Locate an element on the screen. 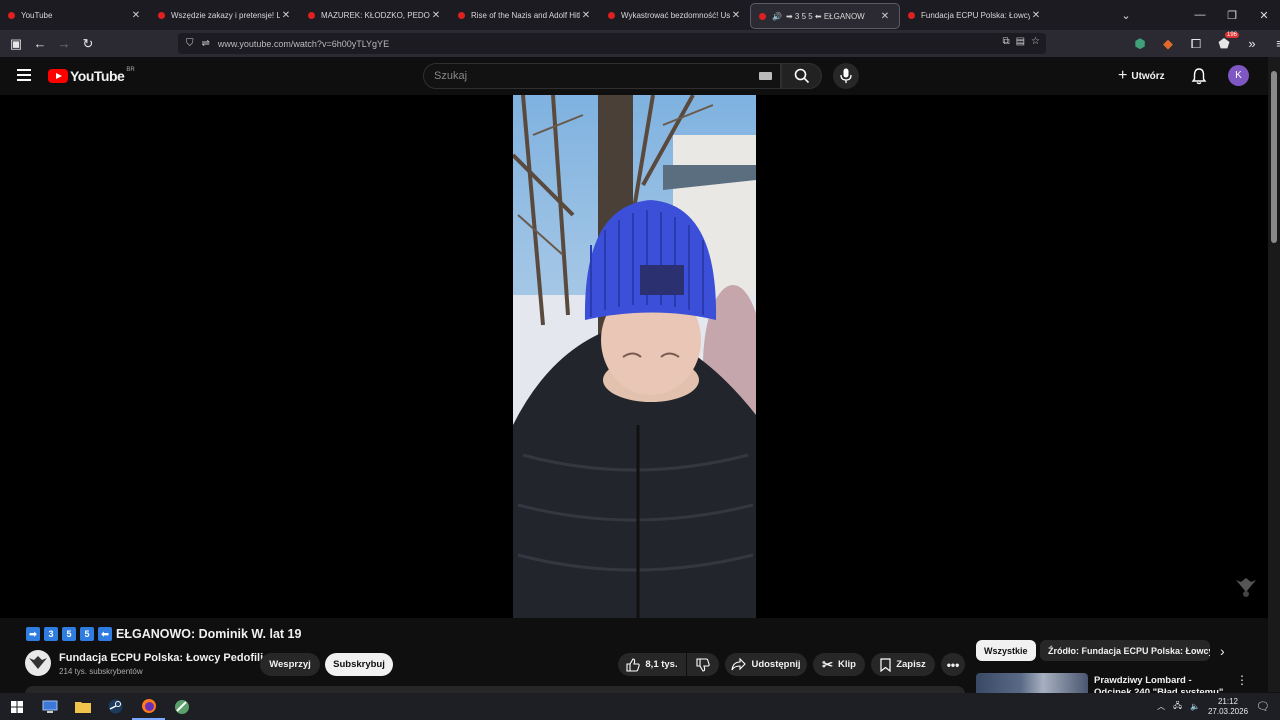 The height and width of the screenshot is (720, 1280). save-label: Zapisz is located at coordinates (911, 664).